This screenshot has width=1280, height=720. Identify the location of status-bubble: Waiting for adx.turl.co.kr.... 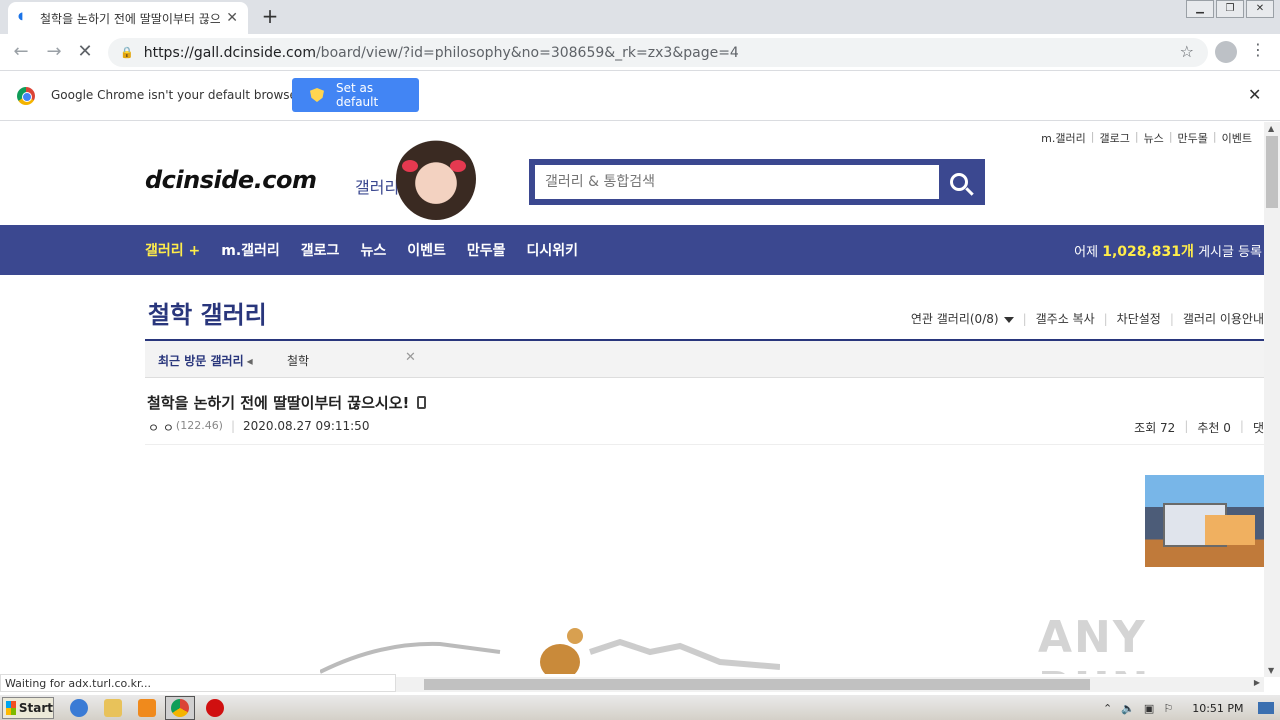
(198, 683).